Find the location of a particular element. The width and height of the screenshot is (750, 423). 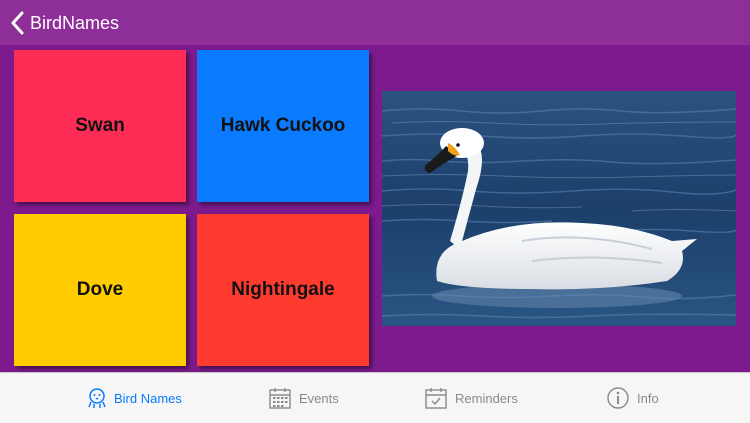

back-button: BirdNames is located at coordinates (65, 23).